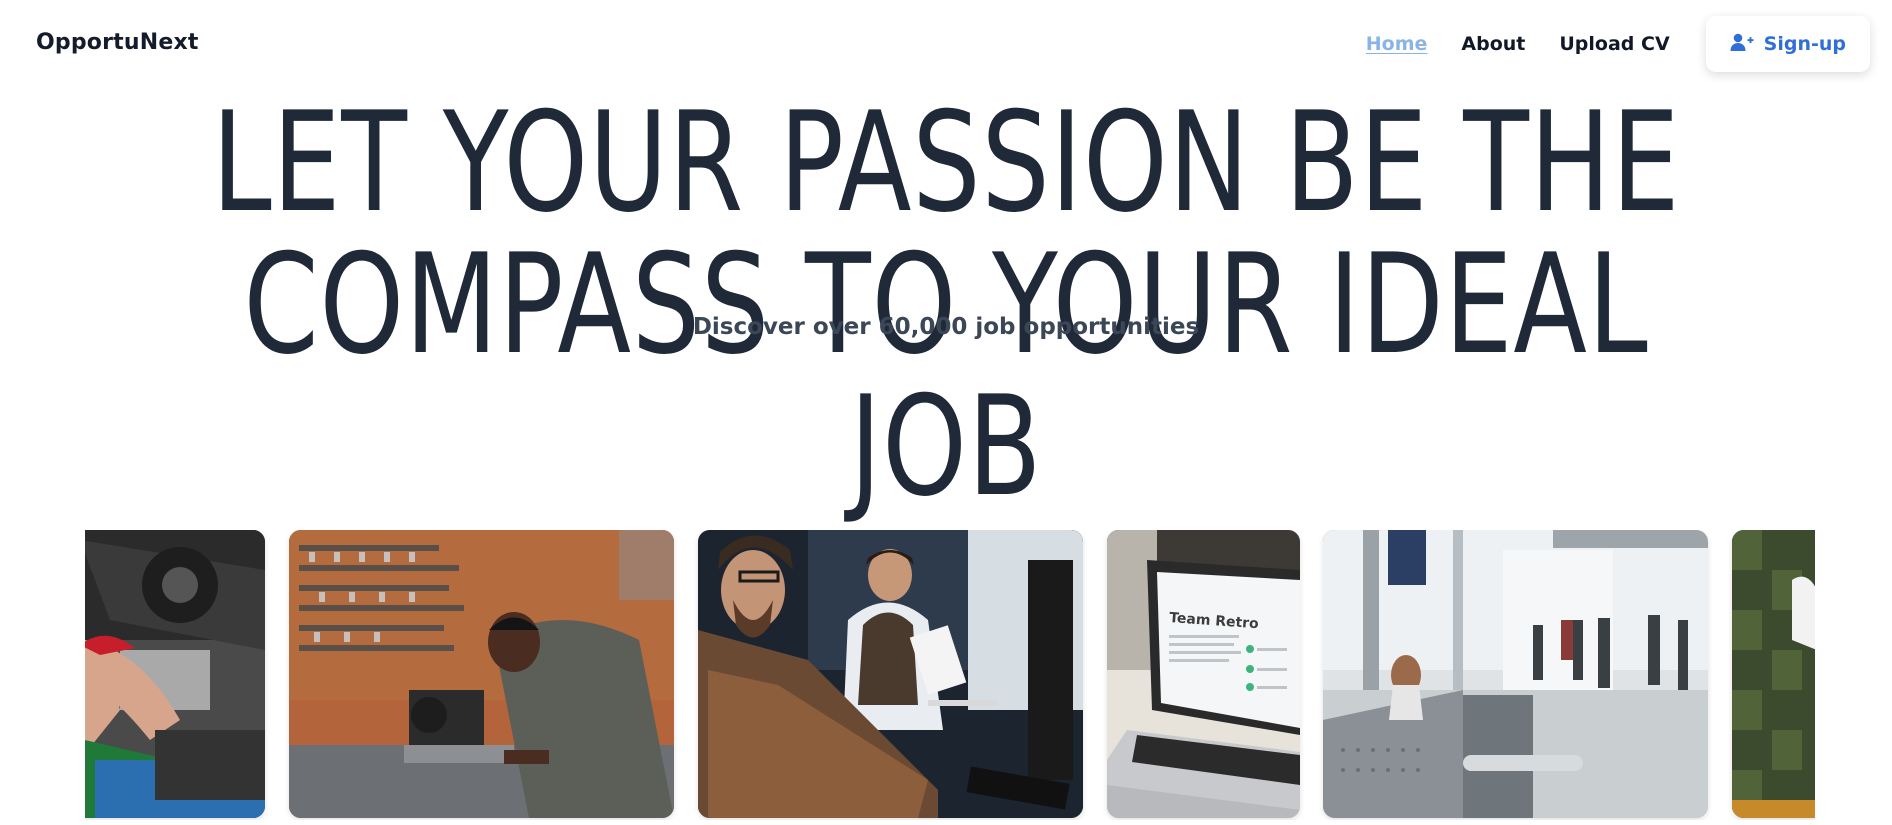  Describe the element at coordinates (1203, 674) in the screenshot. I see `gallery-image-laptop: Team Retro` at that location.